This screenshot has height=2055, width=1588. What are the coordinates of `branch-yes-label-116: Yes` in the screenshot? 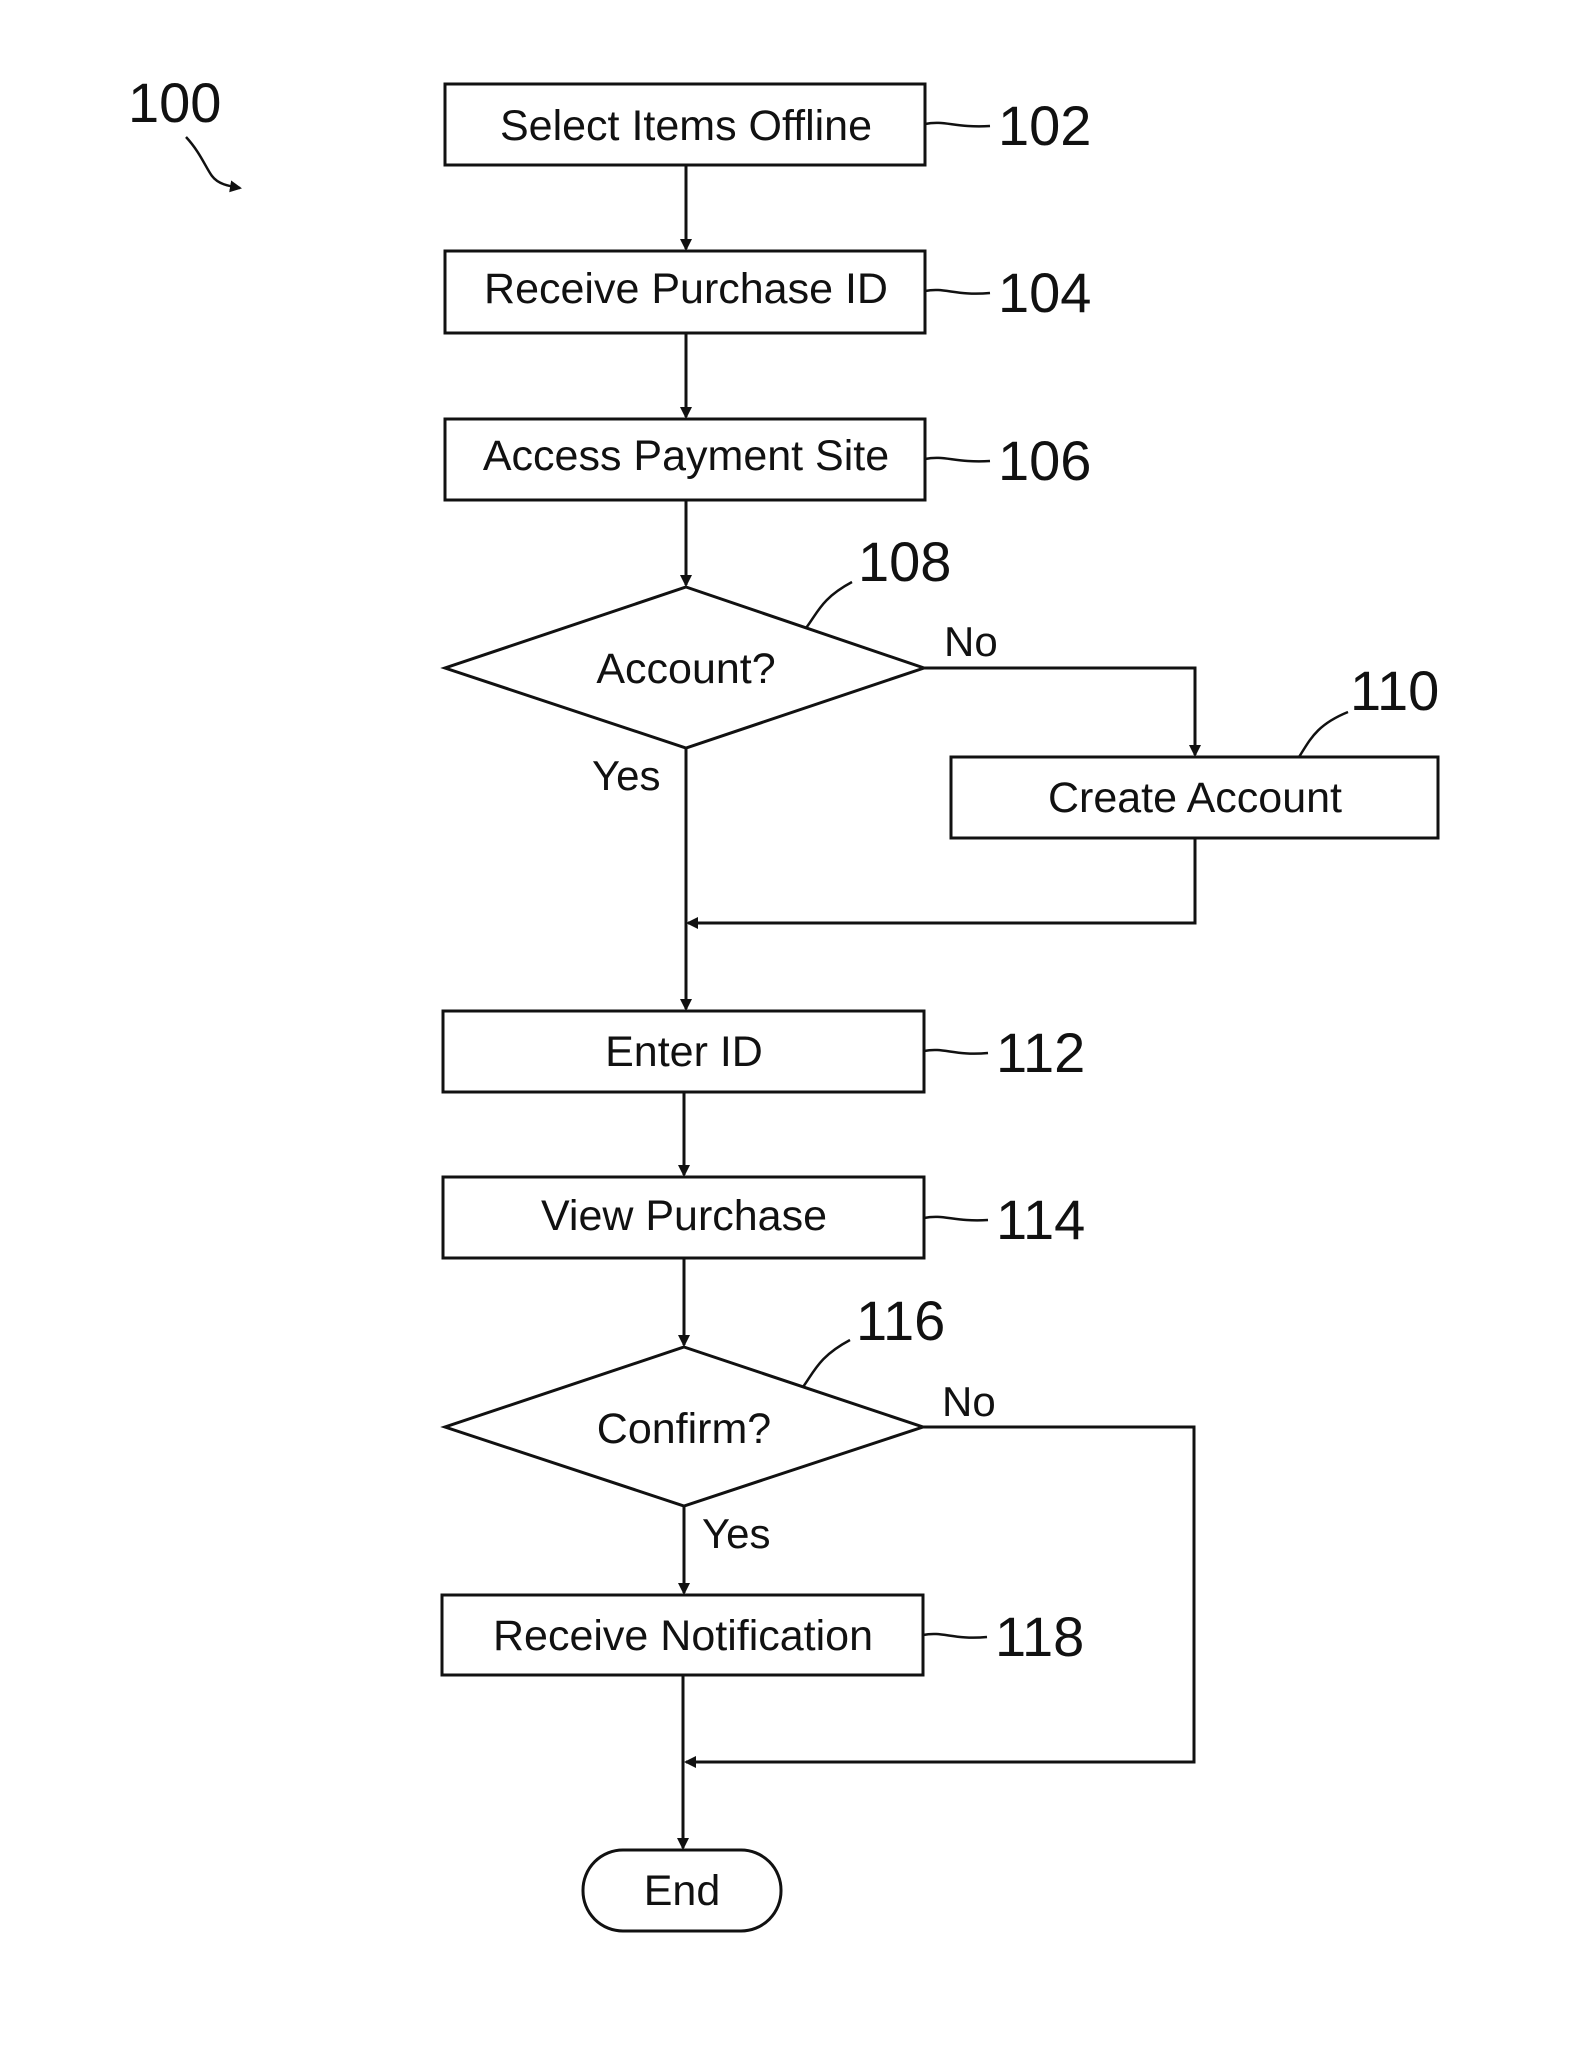 It's located at (736, 1533).